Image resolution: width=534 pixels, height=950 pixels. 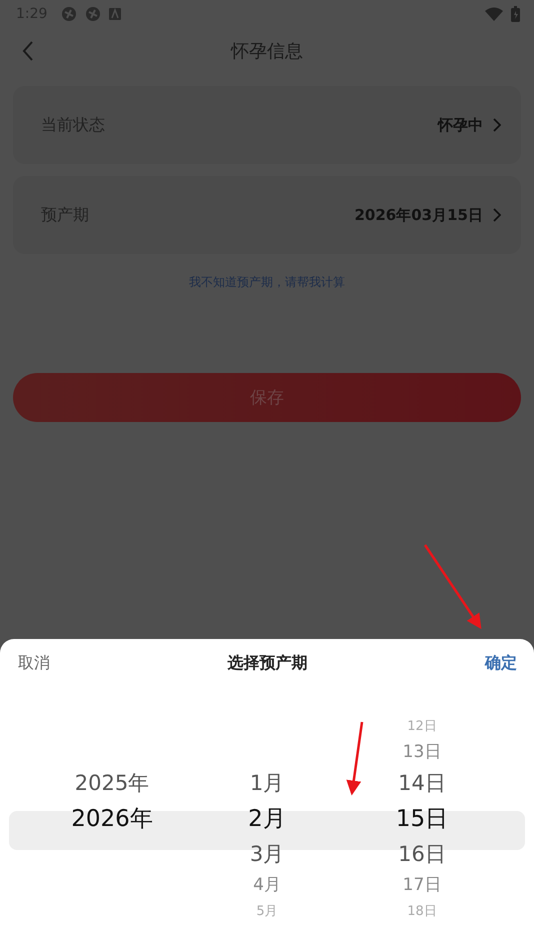 What do you see at coordinates (422, 783) in the screenshot?
I see `picker-option: 14日` at bounding box center [422, 783].